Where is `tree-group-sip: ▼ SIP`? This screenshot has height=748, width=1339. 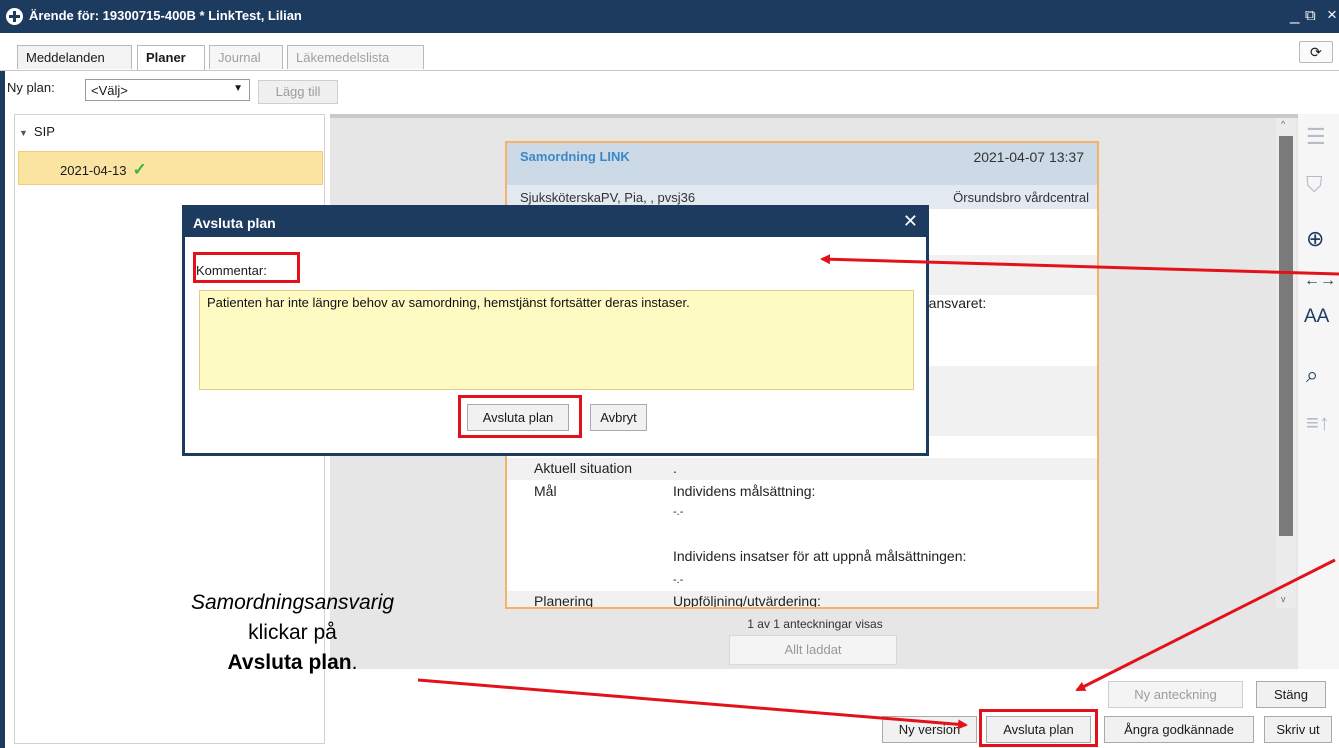
tree-group-sip: ▼ SIP is located at coordinates (37, 131).